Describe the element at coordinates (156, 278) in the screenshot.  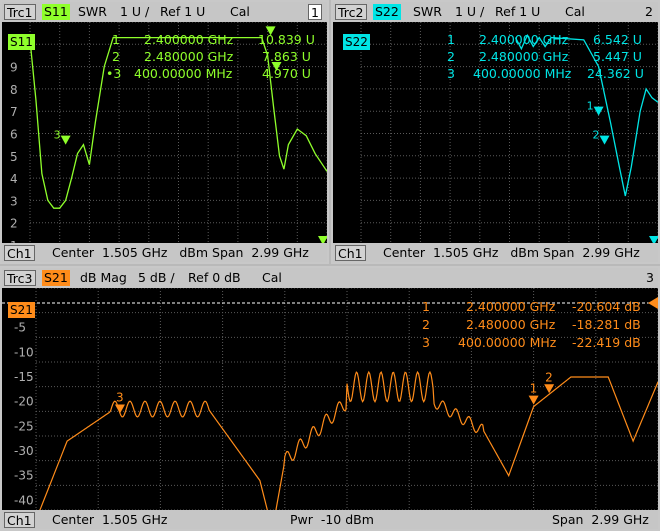
I see `scale-label-3: 5 dB /` at that location.